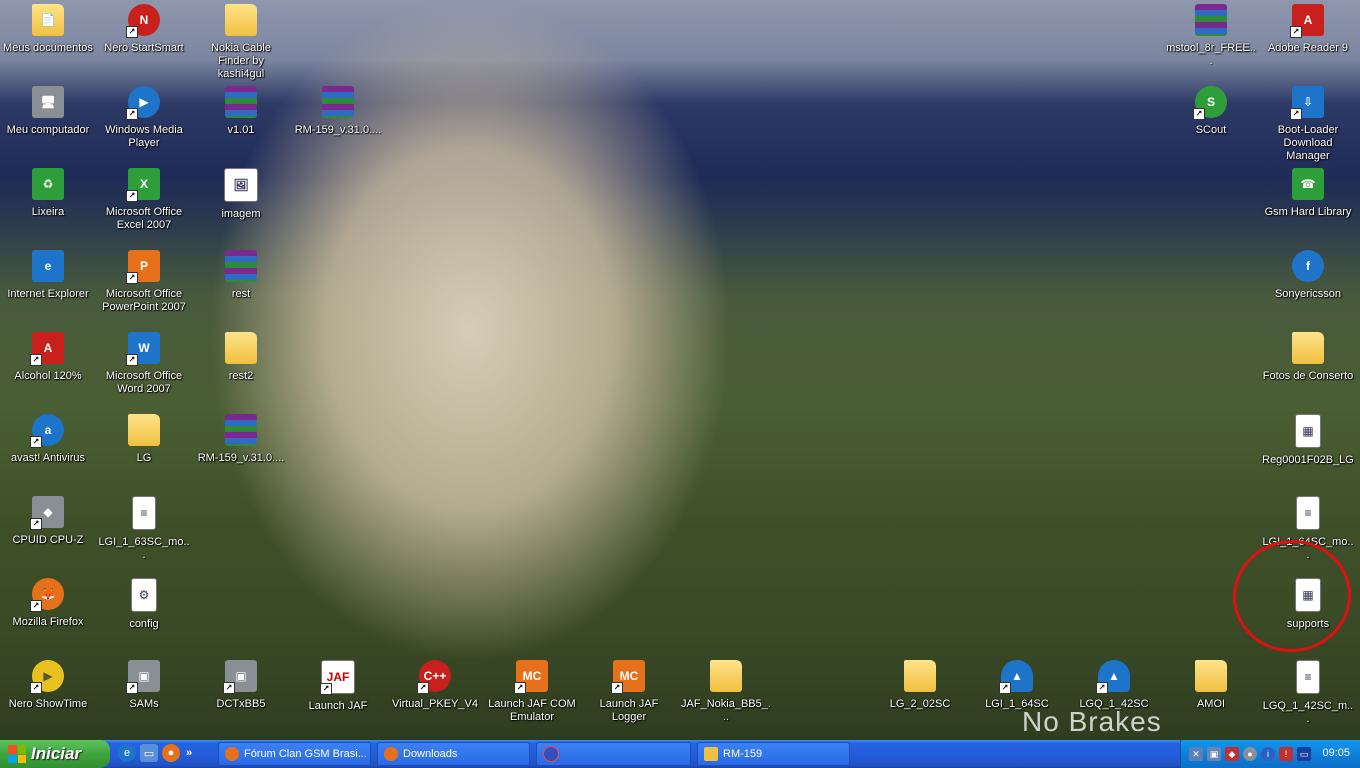  Describe the element at coordinates (241, 110) in the screenshot. I see `desktop-icon-v101: v1.01` at that location.